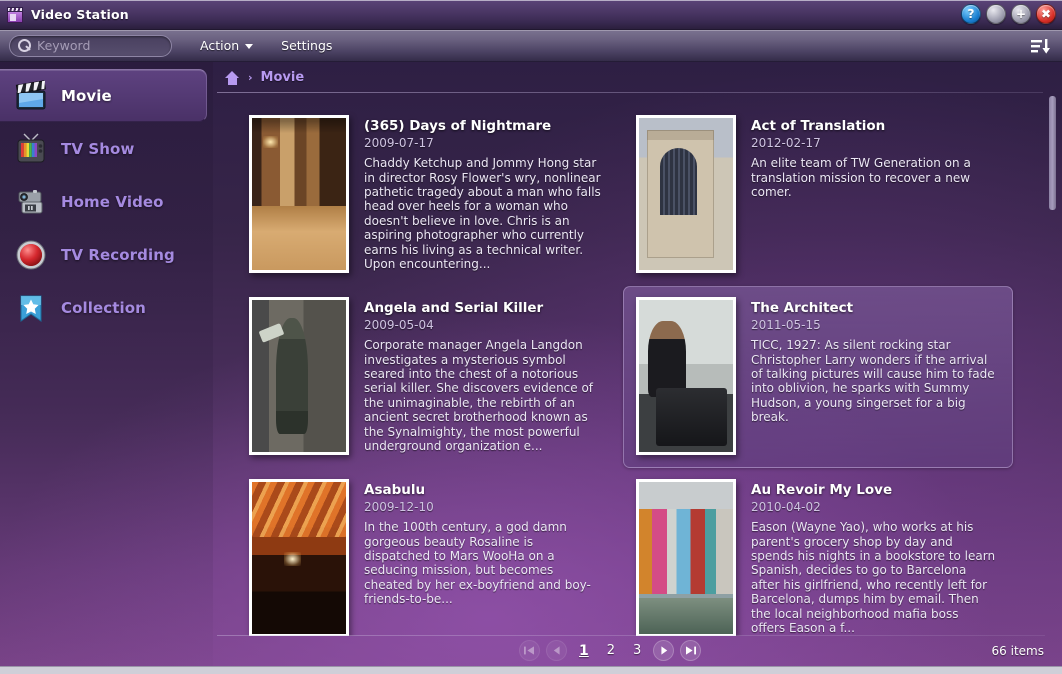 This screenshot has height=674, width=1062. I want to click on sidebar-item-collection: Collection, so click(106, 307).